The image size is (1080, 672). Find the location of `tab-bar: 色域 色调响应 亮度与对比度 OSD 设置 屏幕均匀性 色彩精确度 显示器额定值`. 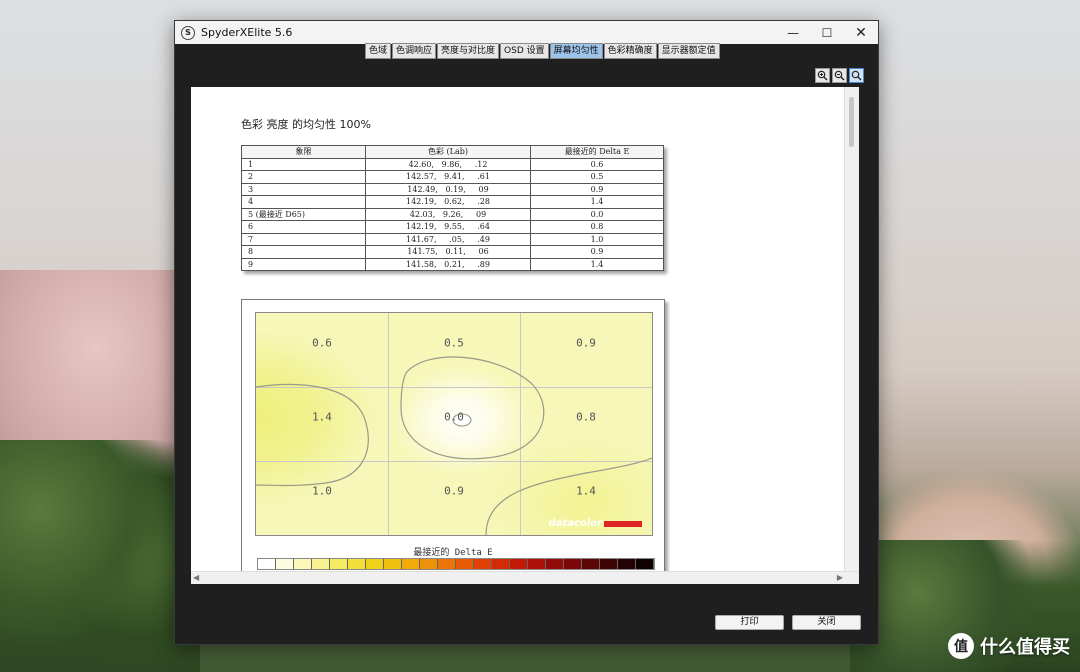

tab-bar: 色域 色调响应 亮度与对比度 OSD 设置 屏幕均匀性 色彩精确度 显示器额定值 is located at coordinates (543, 51).